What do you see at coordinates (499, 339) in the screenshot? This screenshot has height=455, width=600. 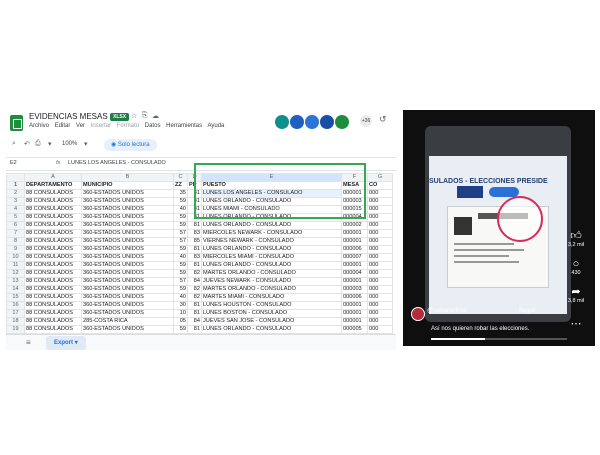 I see `video-progress-bar` at bounding box center [499, 339].